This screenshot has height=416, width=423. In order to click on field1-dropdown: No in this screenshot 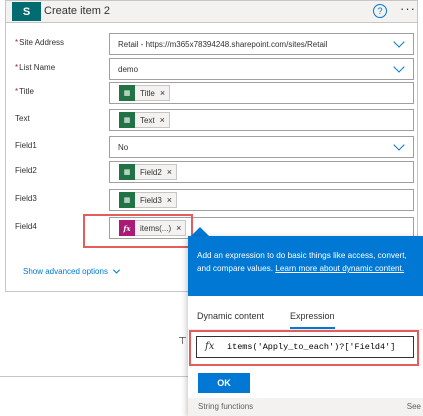, I will do `click(261, 147)`.